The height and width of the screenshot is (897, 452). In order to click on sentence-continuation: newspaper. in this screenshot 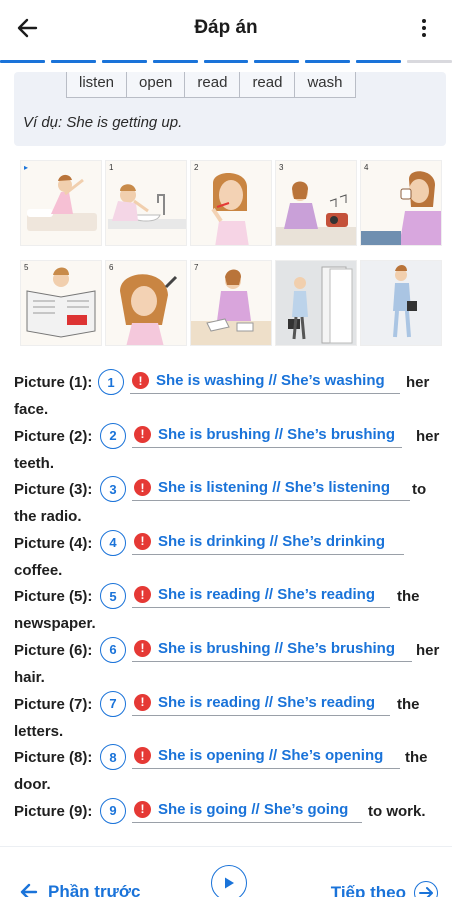, I will do `click(55, 624)`.